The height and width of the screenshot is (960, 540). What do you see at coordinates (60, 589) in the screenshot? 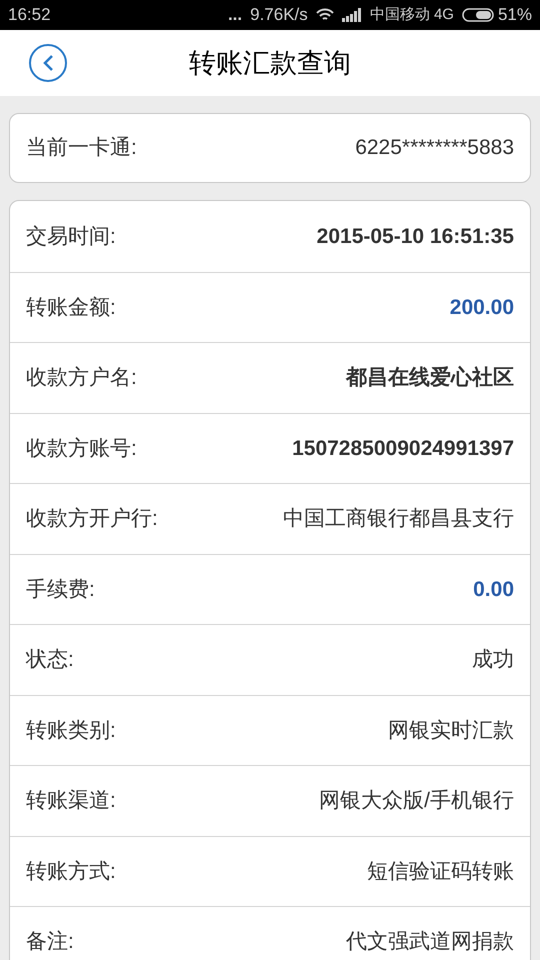
I see `detail-label: 手续费:` at bounding box center [60, 589].